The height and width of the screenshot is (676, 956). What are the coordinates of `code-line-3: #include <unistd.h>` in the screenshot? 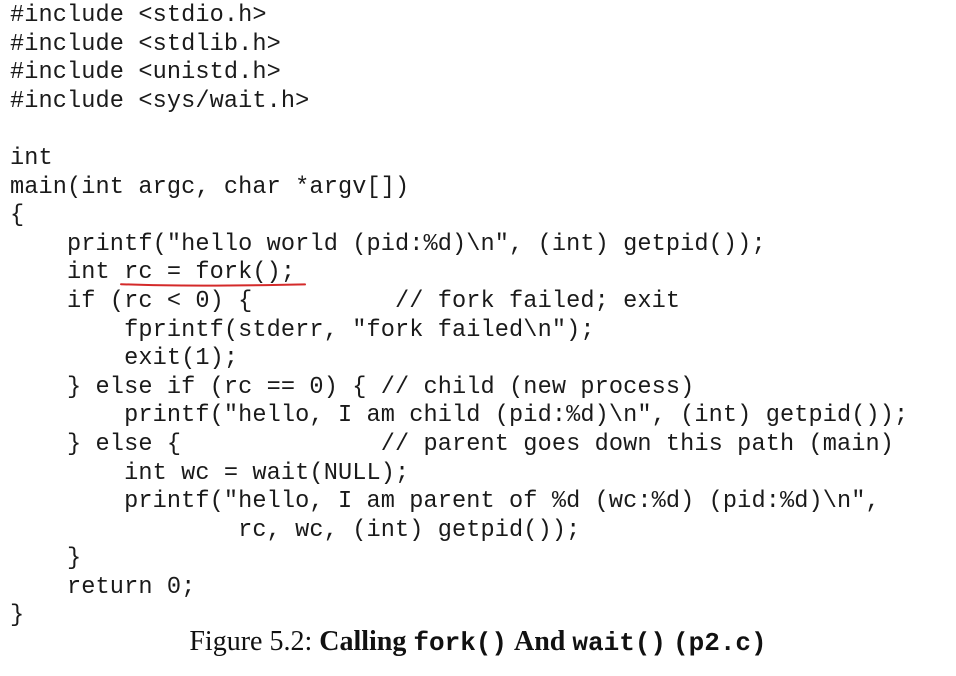 It's located at (145, 73).